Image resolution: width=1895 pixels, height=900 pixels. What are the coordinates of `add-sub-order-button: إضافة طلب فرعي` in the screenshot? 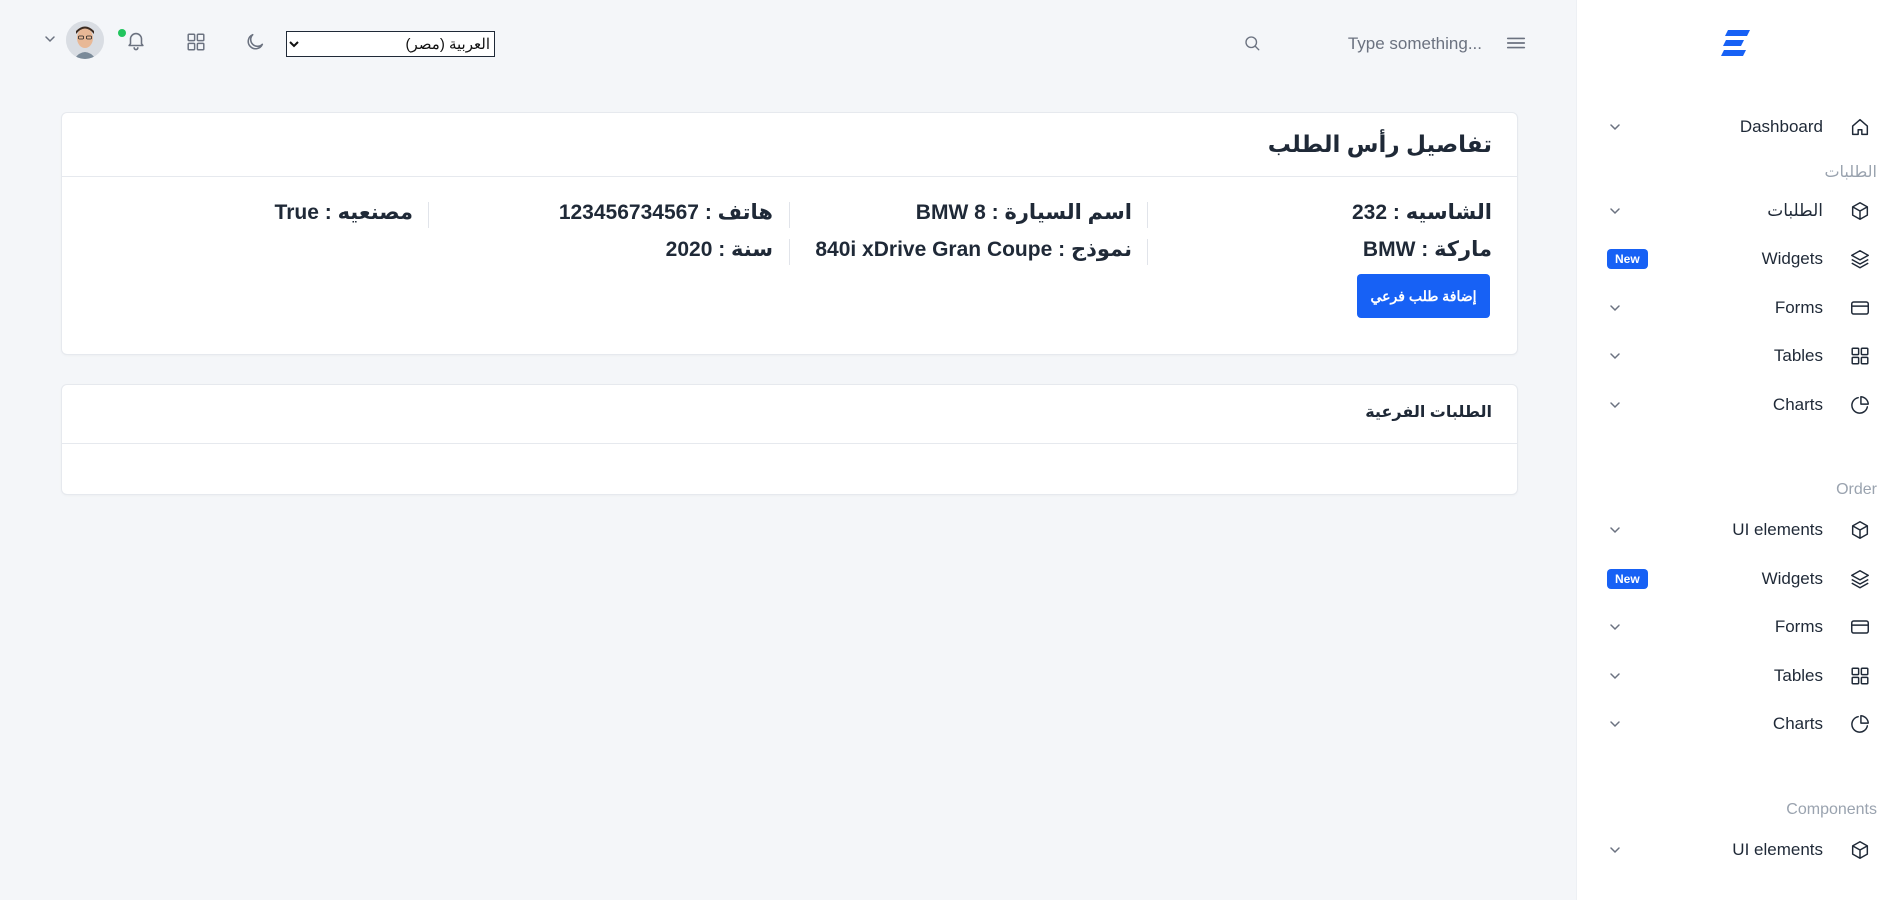 It's located at (1423, 296).